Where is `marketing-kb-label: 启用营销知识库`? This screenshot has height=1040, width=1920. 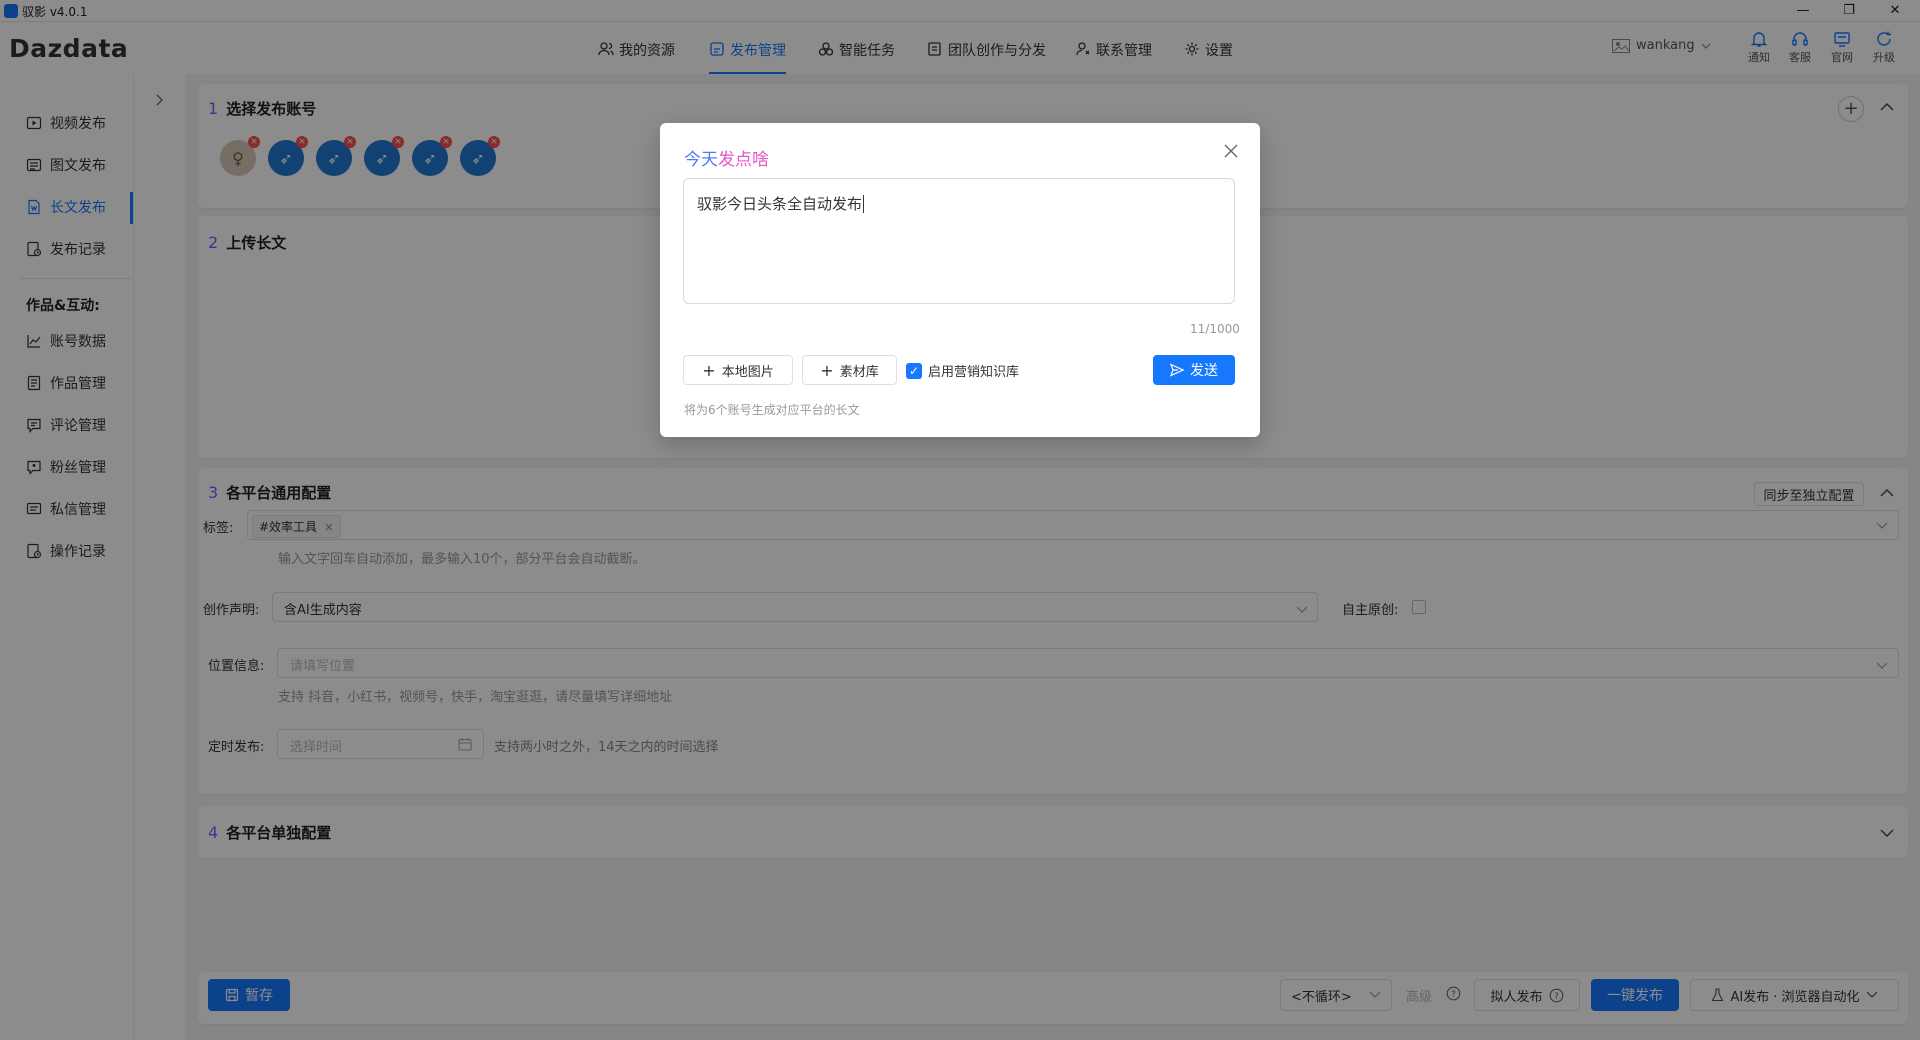
marketing-kb-label: 启用营销知识库 is located at coordinates (974, 372).